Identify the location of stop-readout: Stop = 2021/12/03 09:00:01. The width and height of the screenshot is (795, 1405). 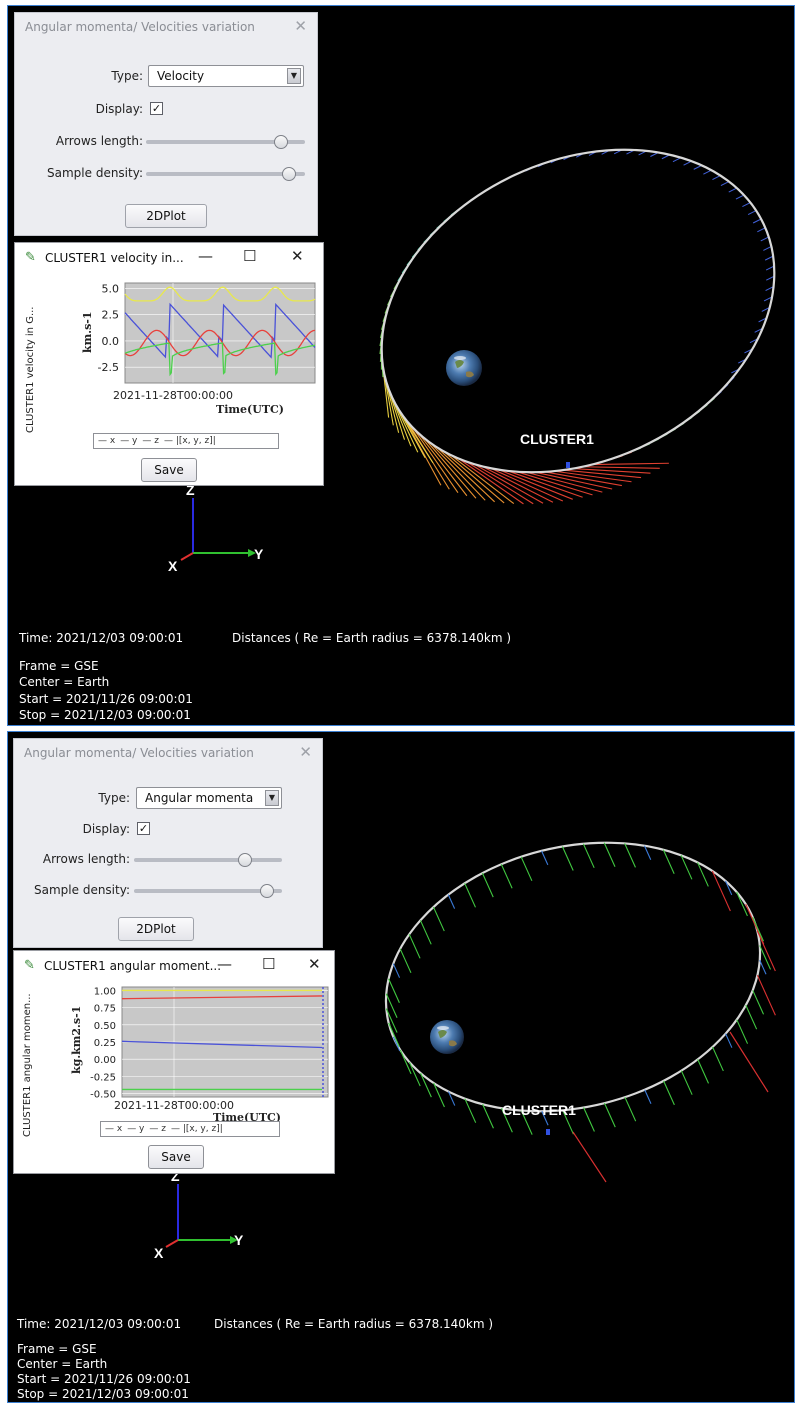
(105, 715).